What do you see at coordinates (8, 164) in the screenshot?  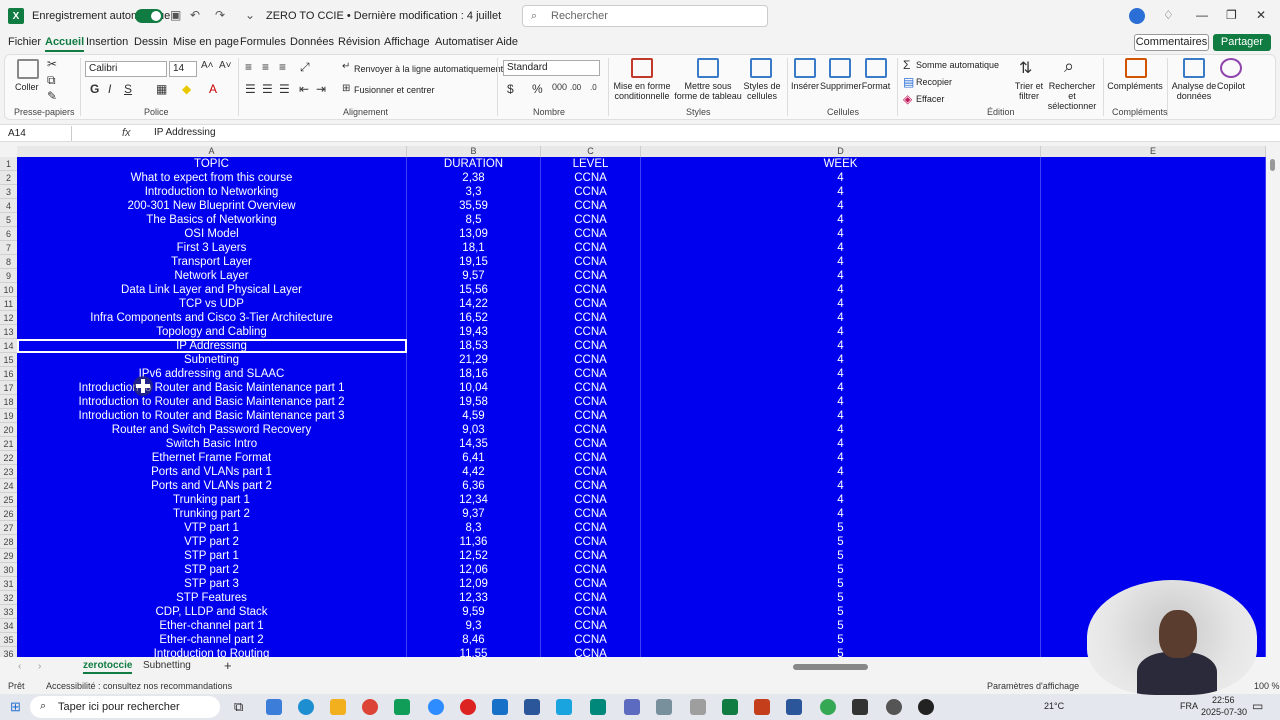 I see `row-header: 1` at bounding box center [8, 164].